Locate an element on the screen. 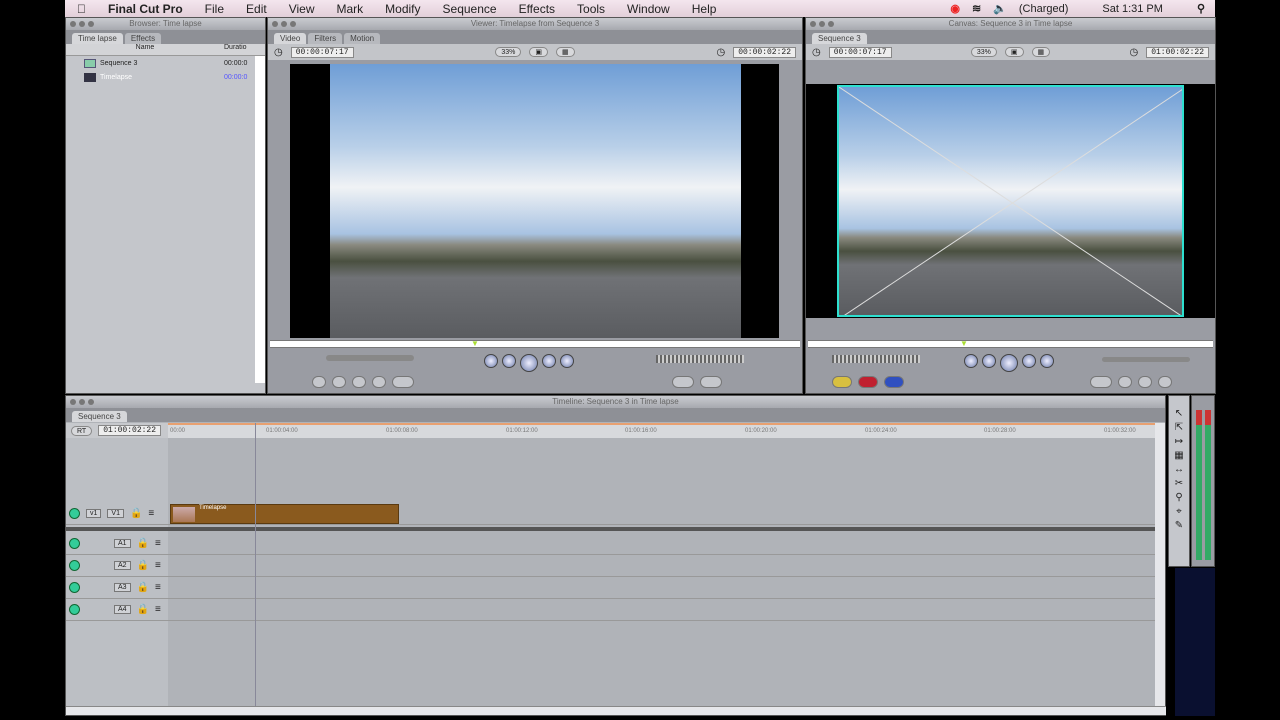 This screenshot has height=720, width=1280. viewer-current-timecode: 00:00:02:22 is located at coordinates (765, 52).